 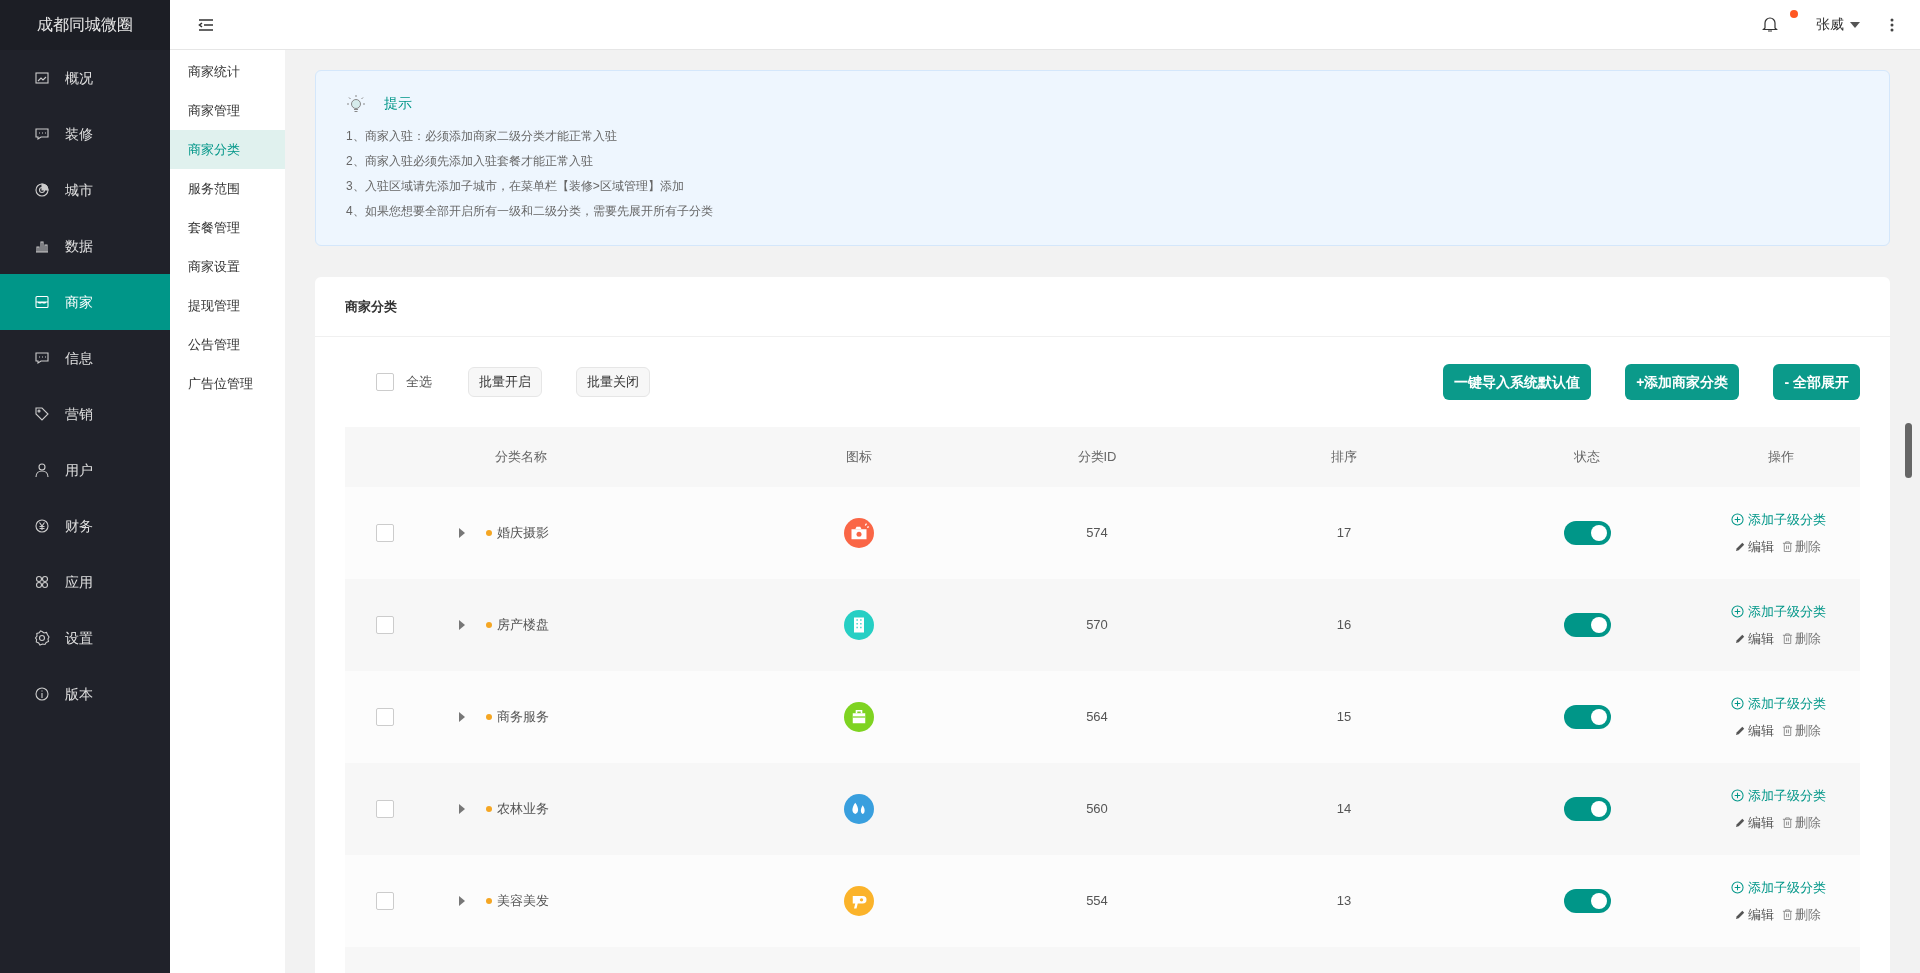 What do you see at coordinates (1892, 24) in the screenshot?
I see `more-icon` at bounding box center [1892, 24].